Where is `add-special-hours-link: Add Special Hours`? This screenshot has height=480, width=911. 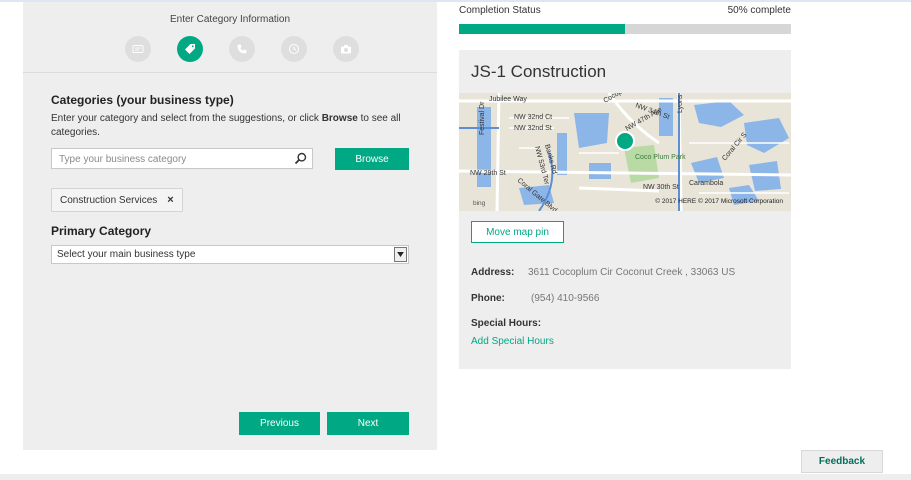 add-special-hours-link: Add Special Hours is located at coordinates (512, 341).